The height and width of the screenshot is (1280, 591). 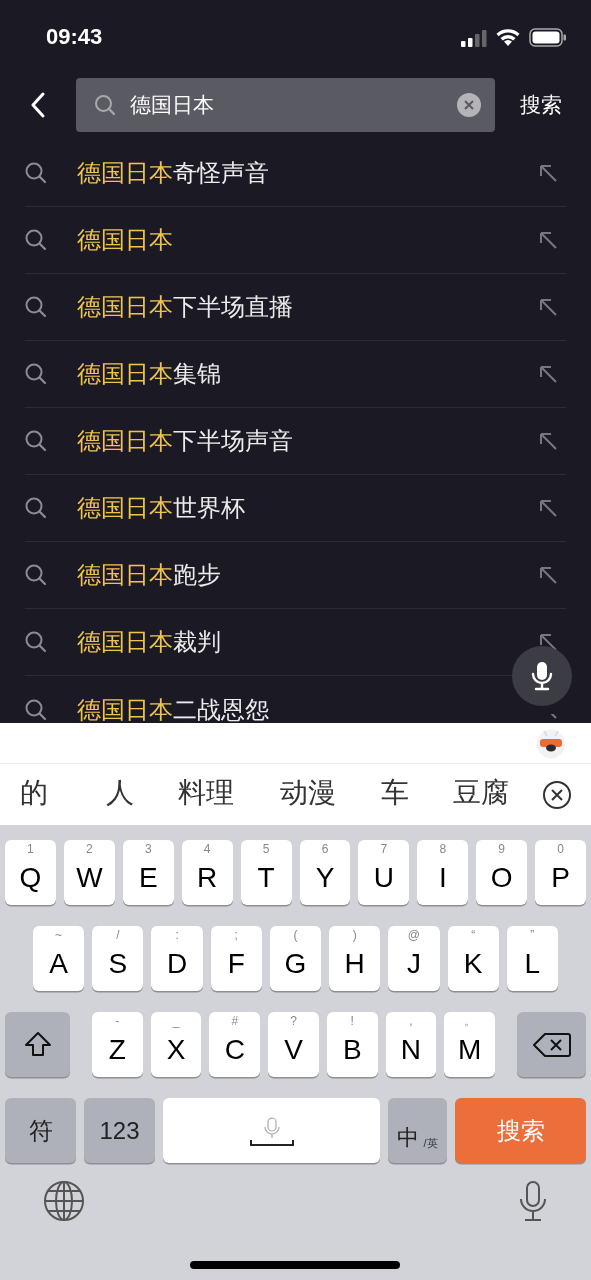 I want to click on suggestion-item: 德国日本跑步, so click(x=307, y=575).